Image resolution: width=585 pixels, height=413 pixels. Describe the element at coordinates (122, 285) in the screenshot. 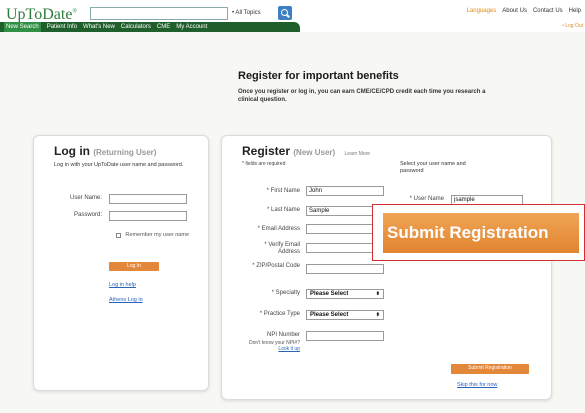

I see `login-help-link: Log in help` at that location.